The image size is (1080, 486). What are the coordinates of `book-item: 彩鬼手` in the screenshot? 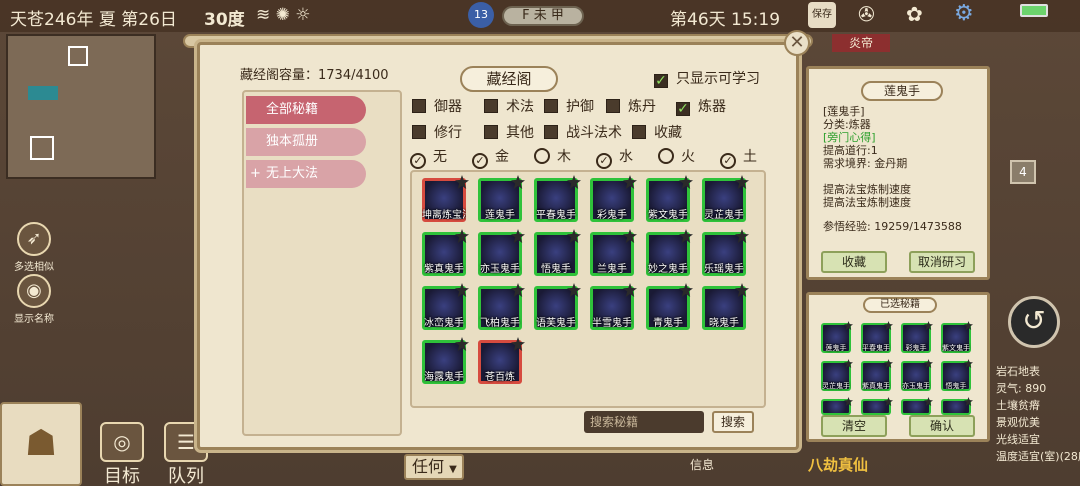 It's located at (613, 198).